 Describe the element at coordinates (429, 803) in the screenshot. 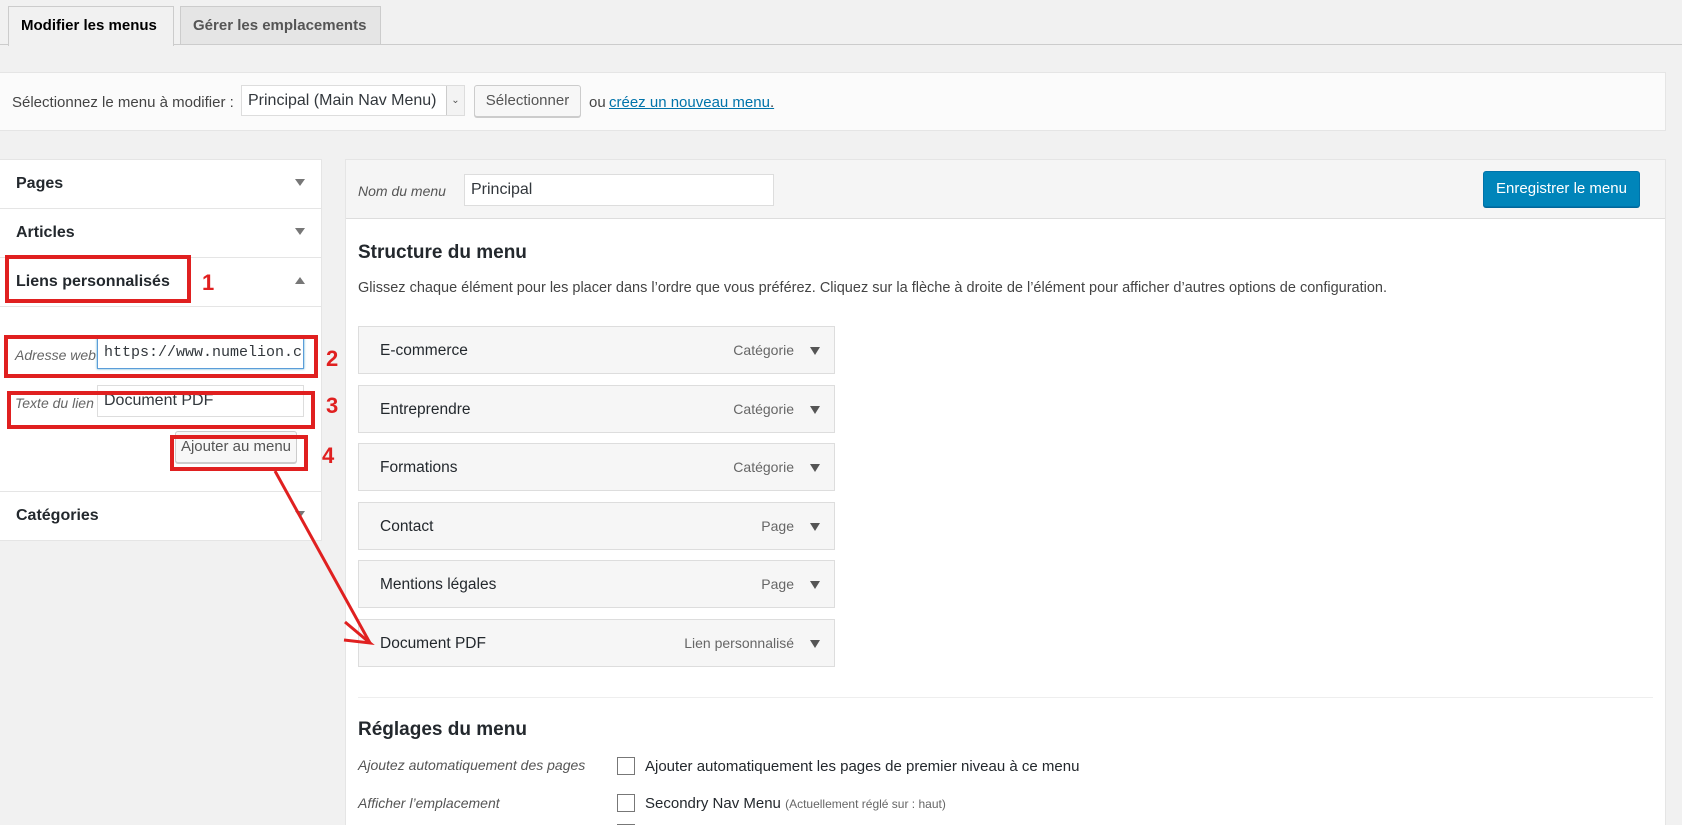

I see `display-location-label: Afficher l’emplacement` at that location.